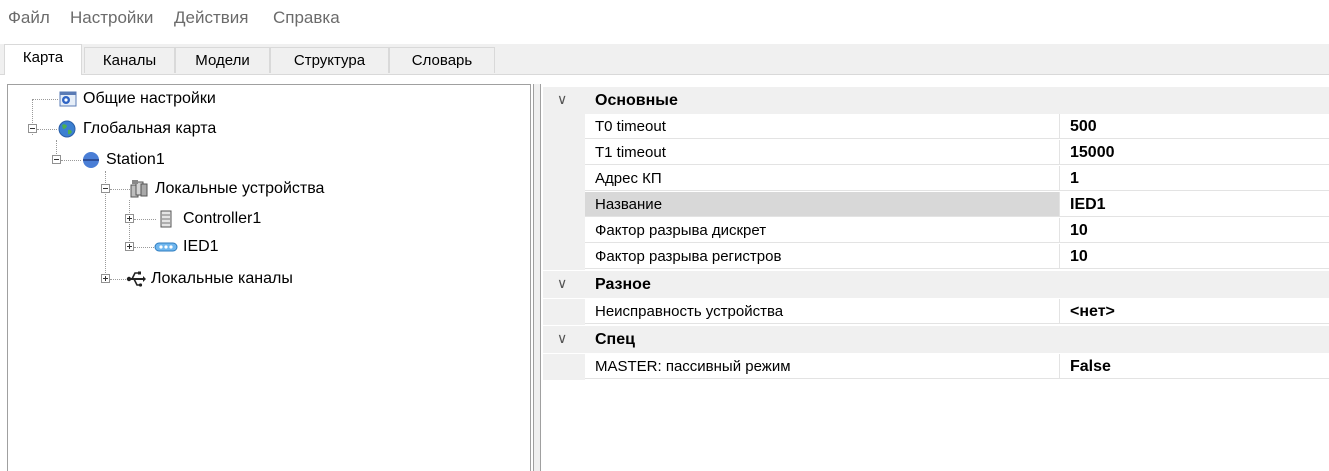 The width and height of the screenshot is (1329, 471). Describe the element at coordinates (166, 247) in the screenshot. I see `ied-device-icon` at that location.